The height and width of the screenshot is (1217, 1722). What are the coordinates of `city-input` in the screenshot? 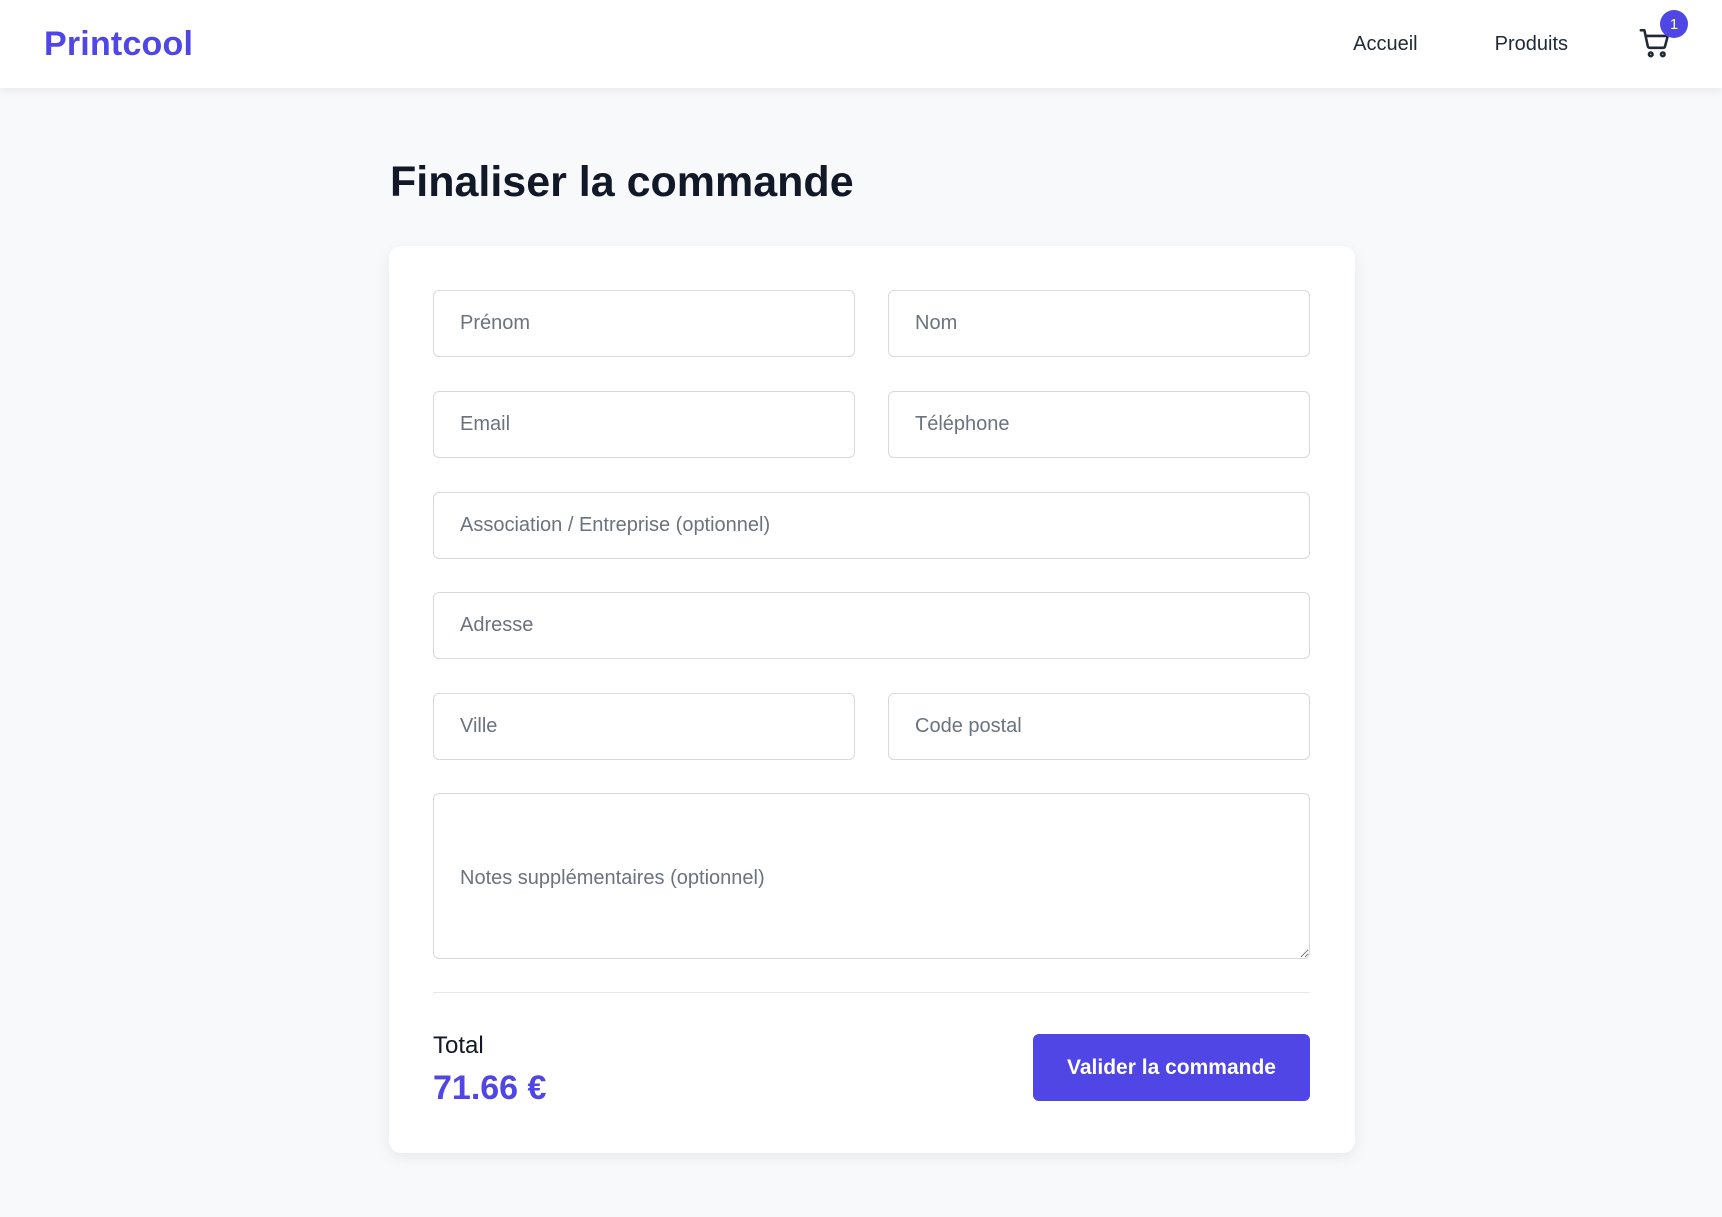 It's located at (644, 726).